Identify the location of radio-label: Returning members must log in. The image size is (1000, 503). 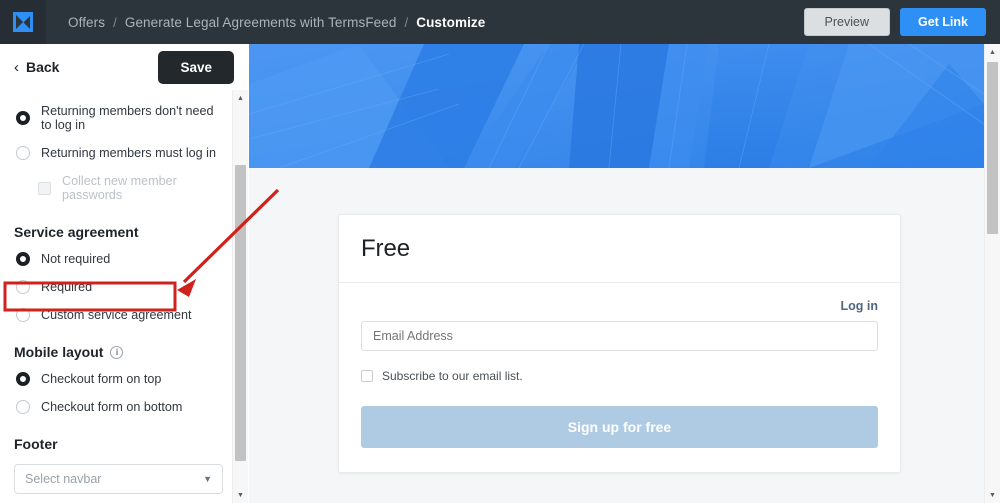
(128, 153).